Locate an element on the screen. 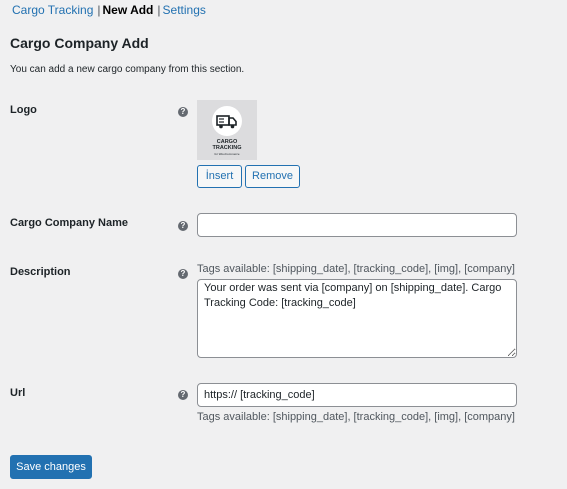  logo-preview: CARGO TRACKING for WooCommerce is located at coordinates (227, 130).